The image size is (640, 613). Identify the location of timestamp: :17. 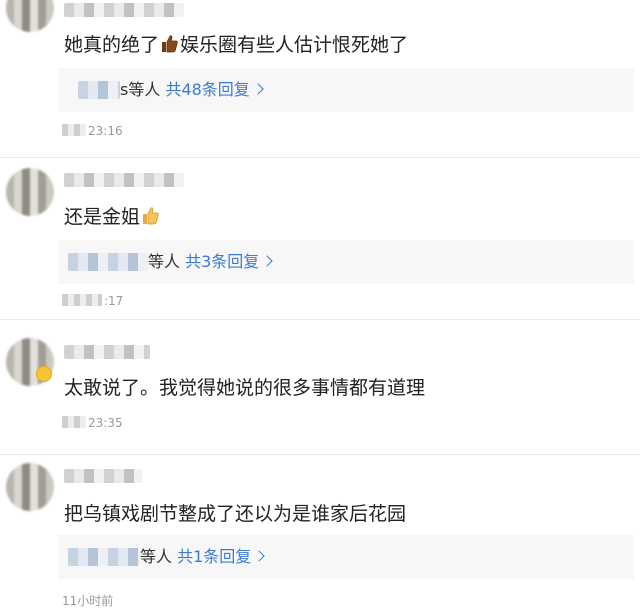
(92, 301).